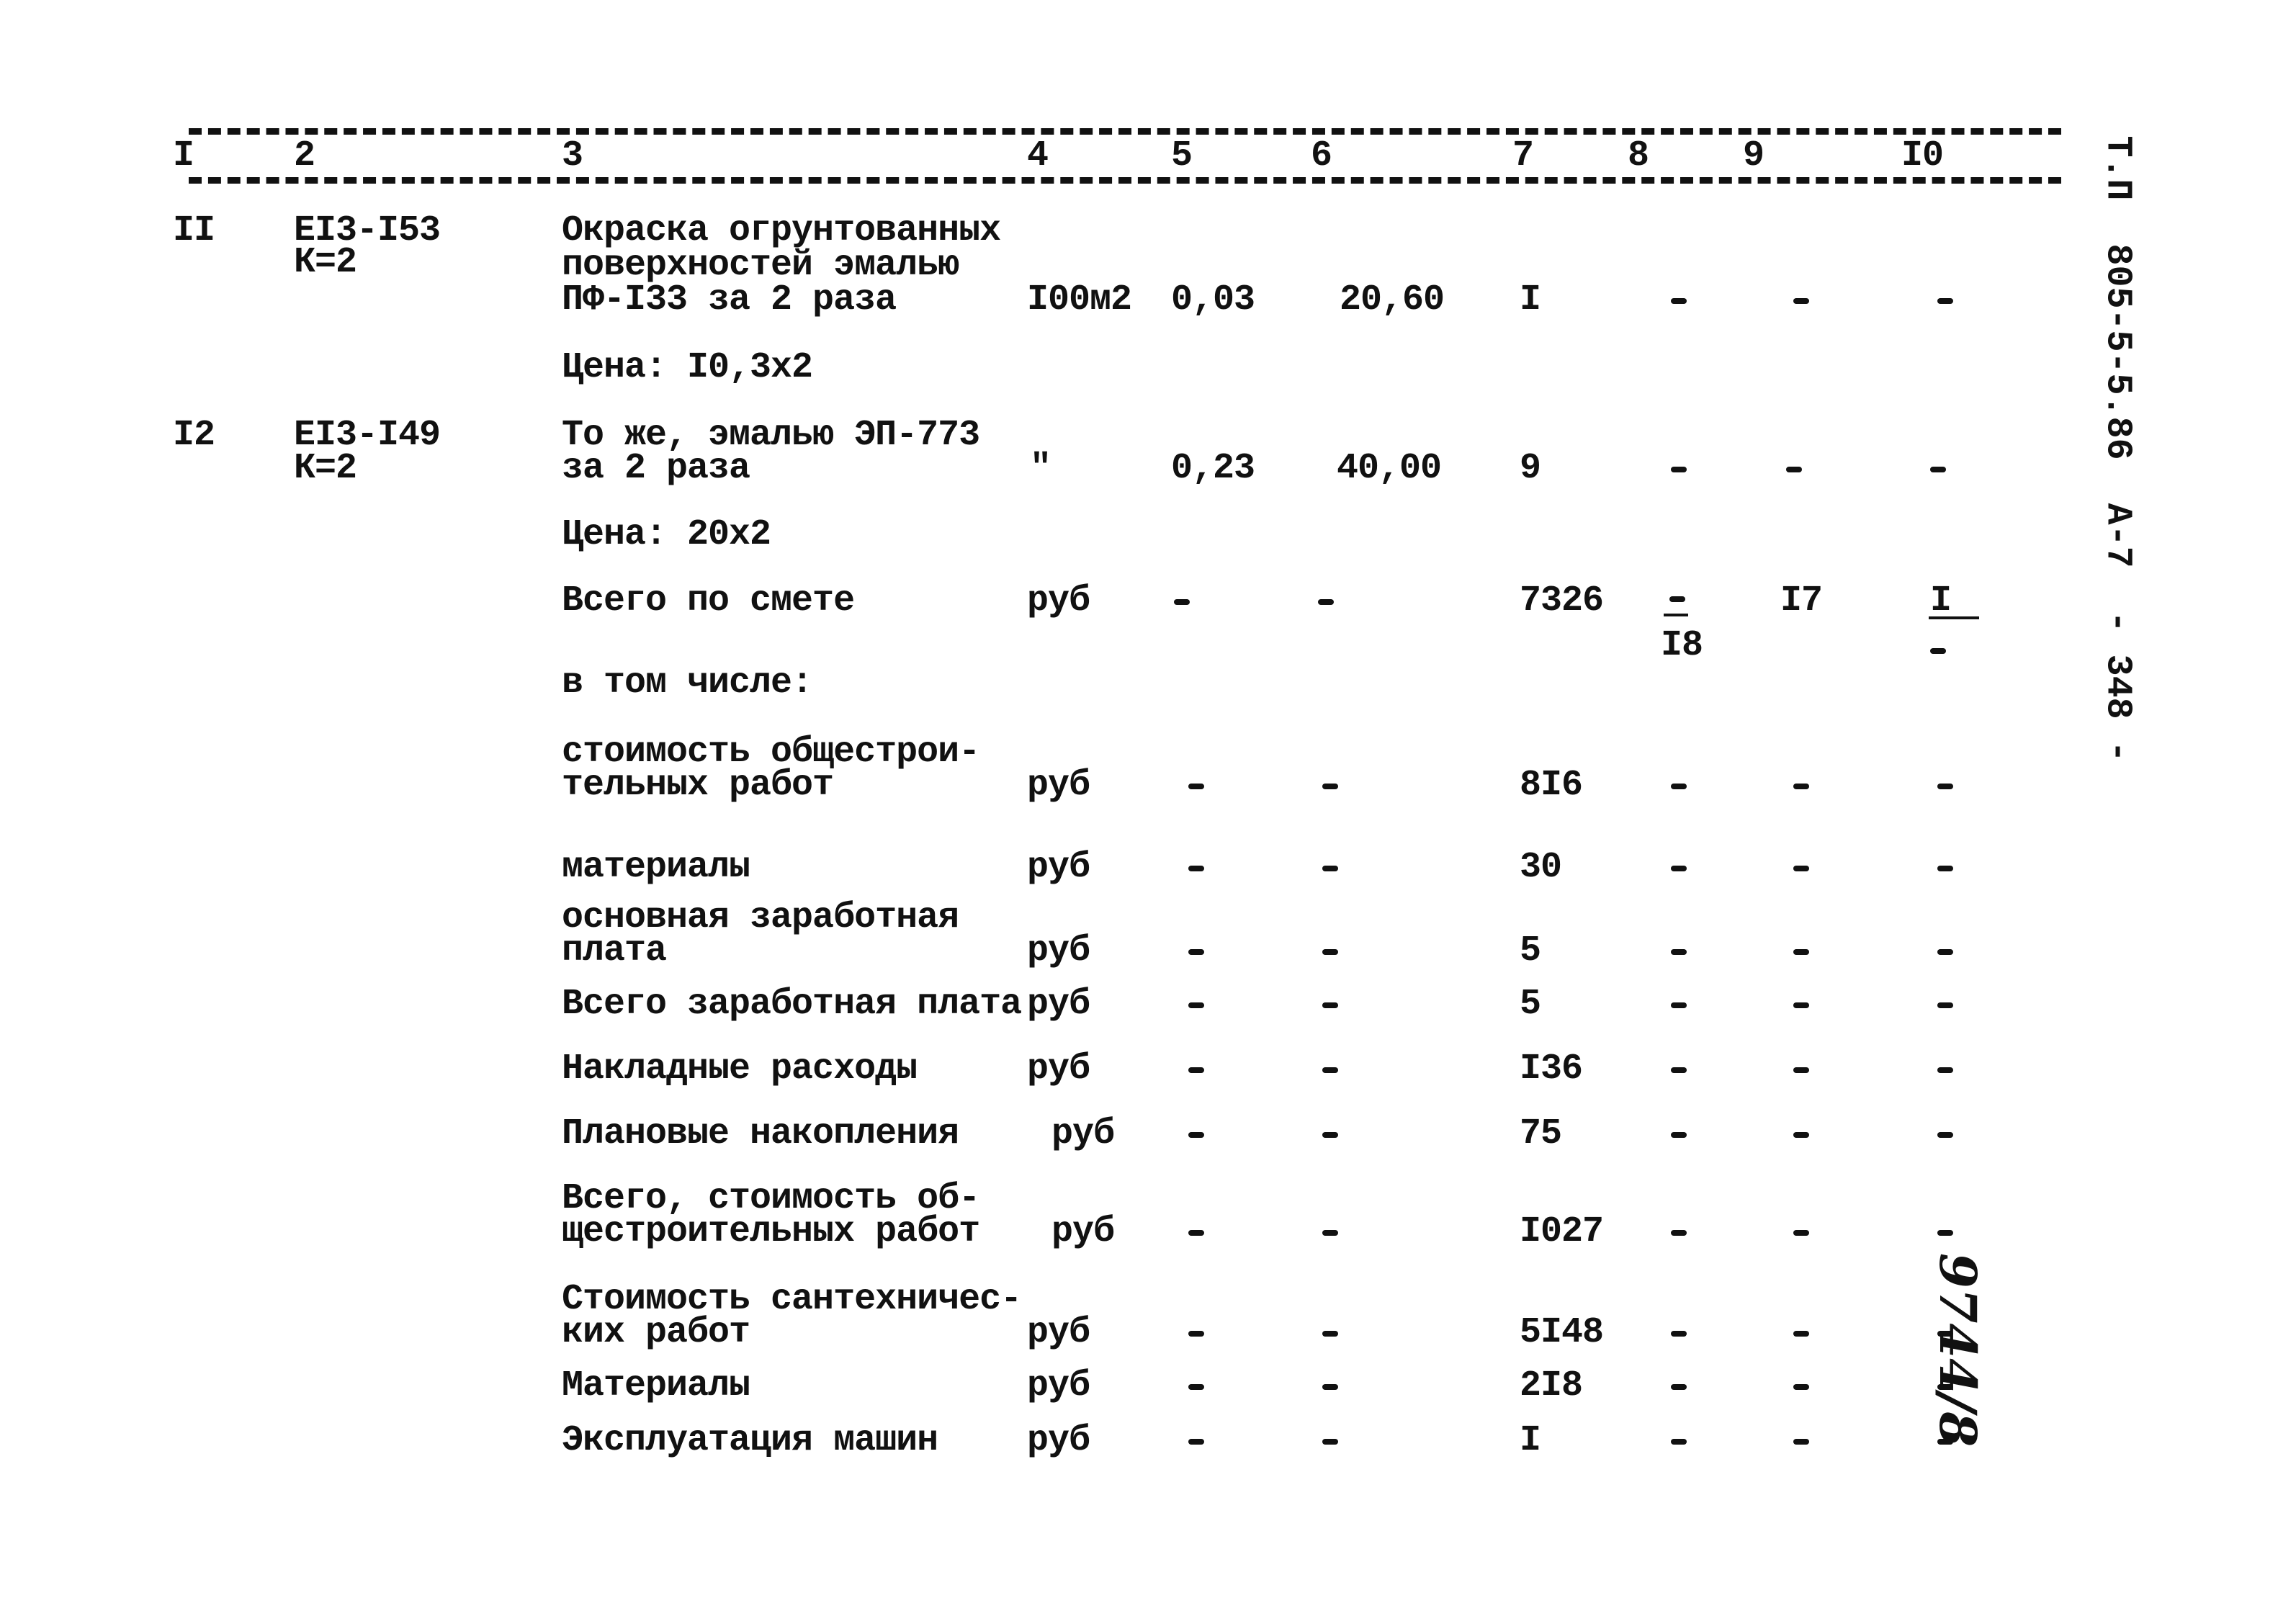  I want to click on summary-label-line: Материалы, so click(656, 1385).